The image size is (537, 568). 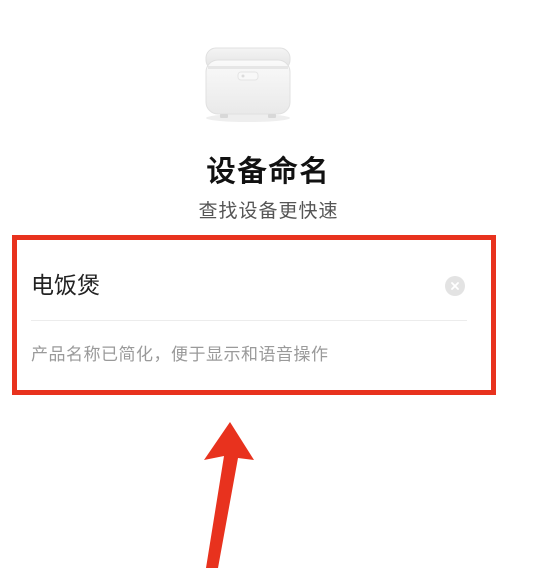 What do you see at coordinates (248, 84) in the screenshot?
I see `rice-cooker-image` at bounding box center [248, 84].